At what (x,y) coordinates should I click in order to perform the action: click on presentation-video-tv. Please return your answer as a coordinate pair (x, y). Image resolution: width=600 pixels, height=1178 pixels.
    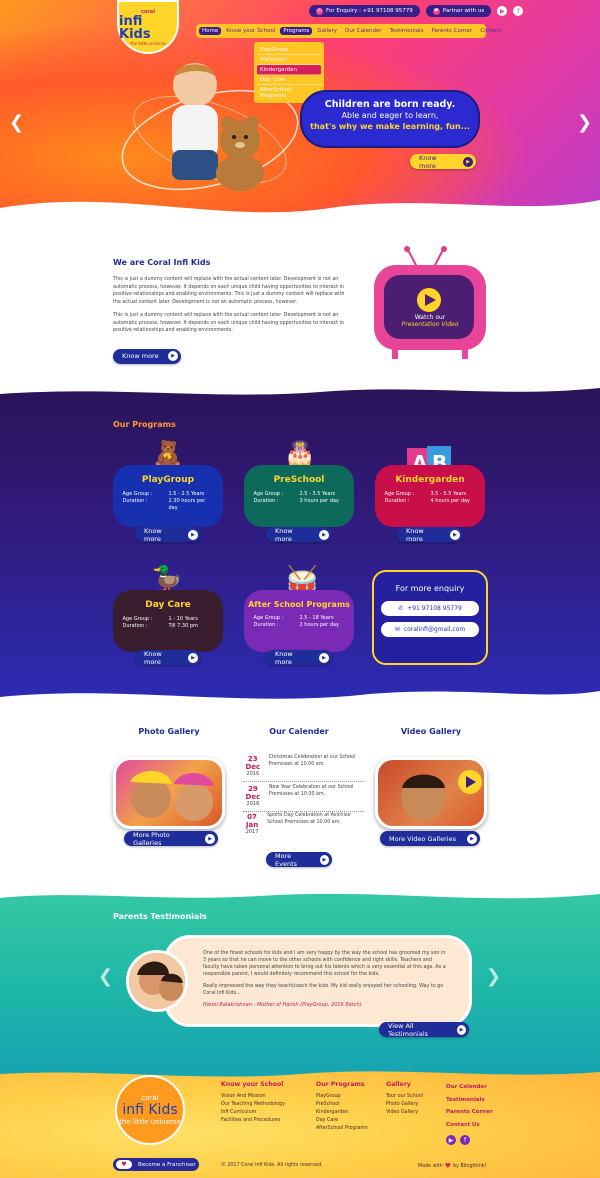
    Looking at the image, I should click on (429, 302).